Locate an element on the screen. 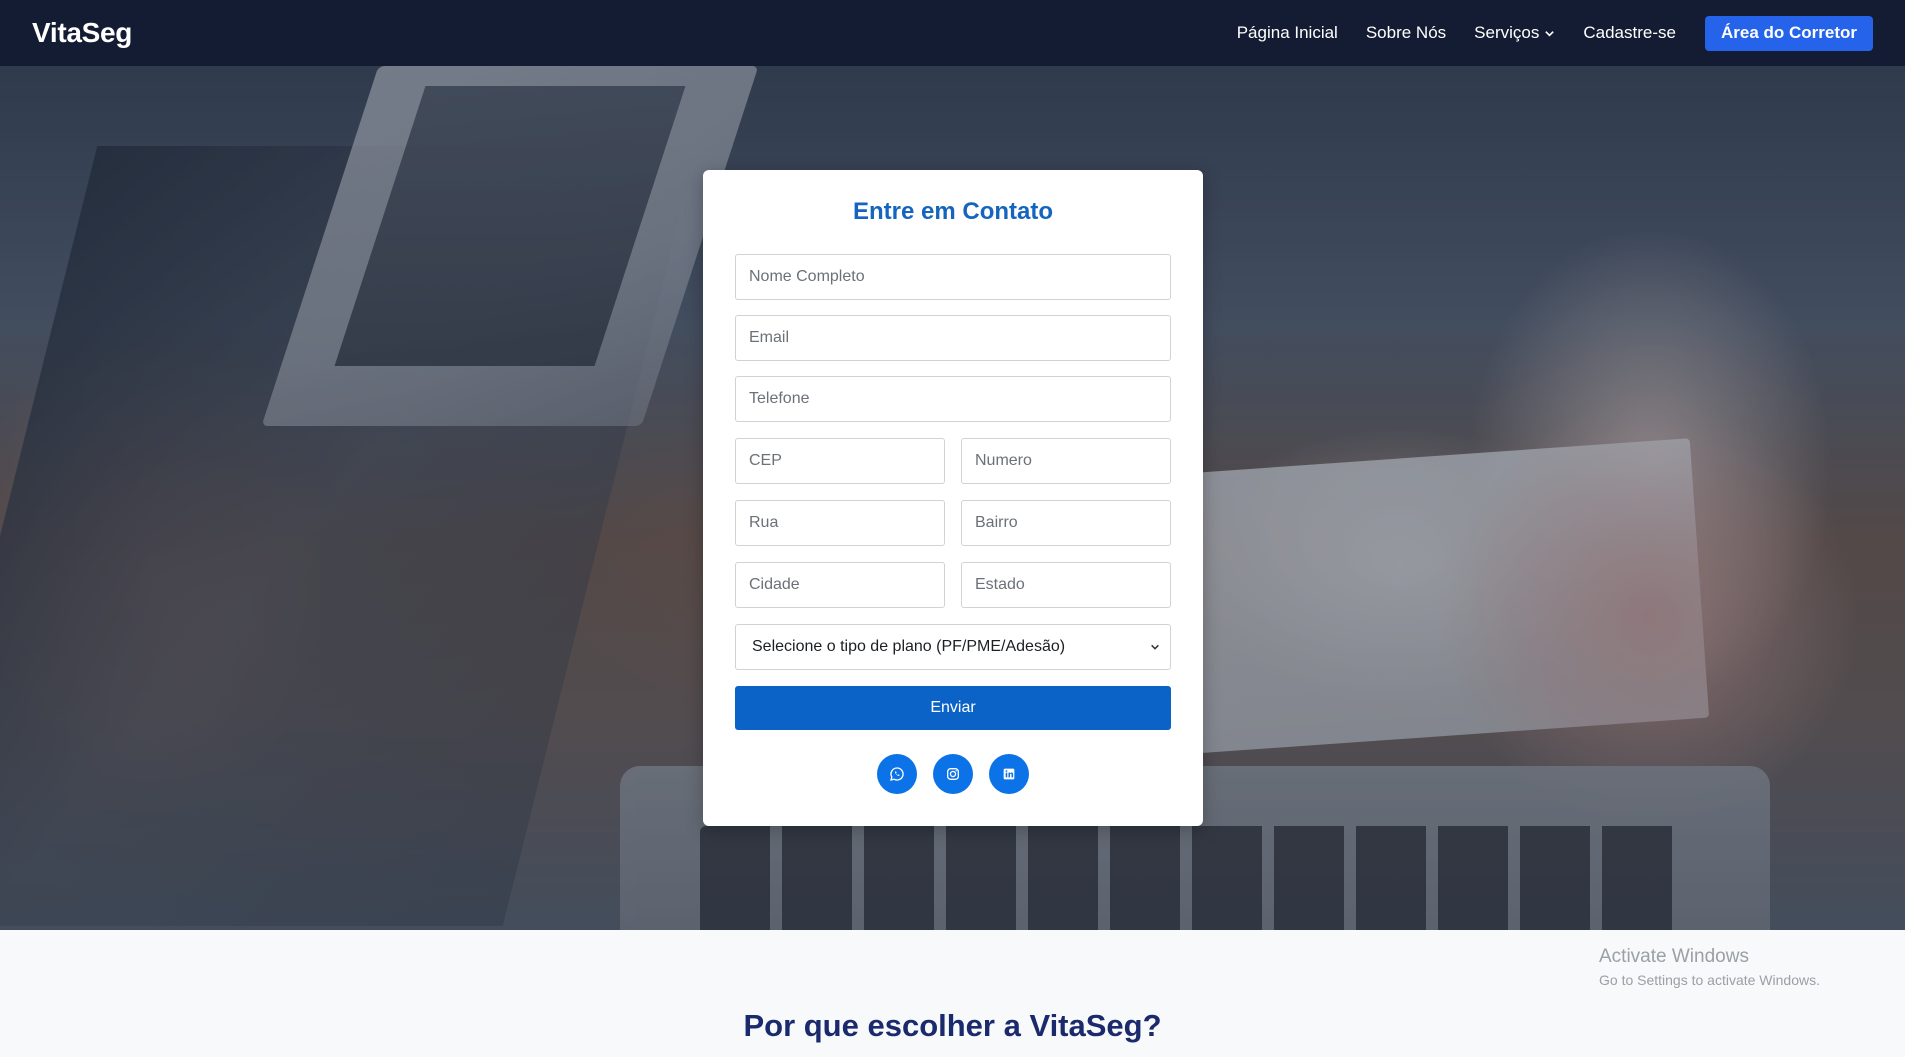 Image resolution: width=1905 pixels, height=1057 pixels. whatsapp-button is located at coordinates (897, 774).